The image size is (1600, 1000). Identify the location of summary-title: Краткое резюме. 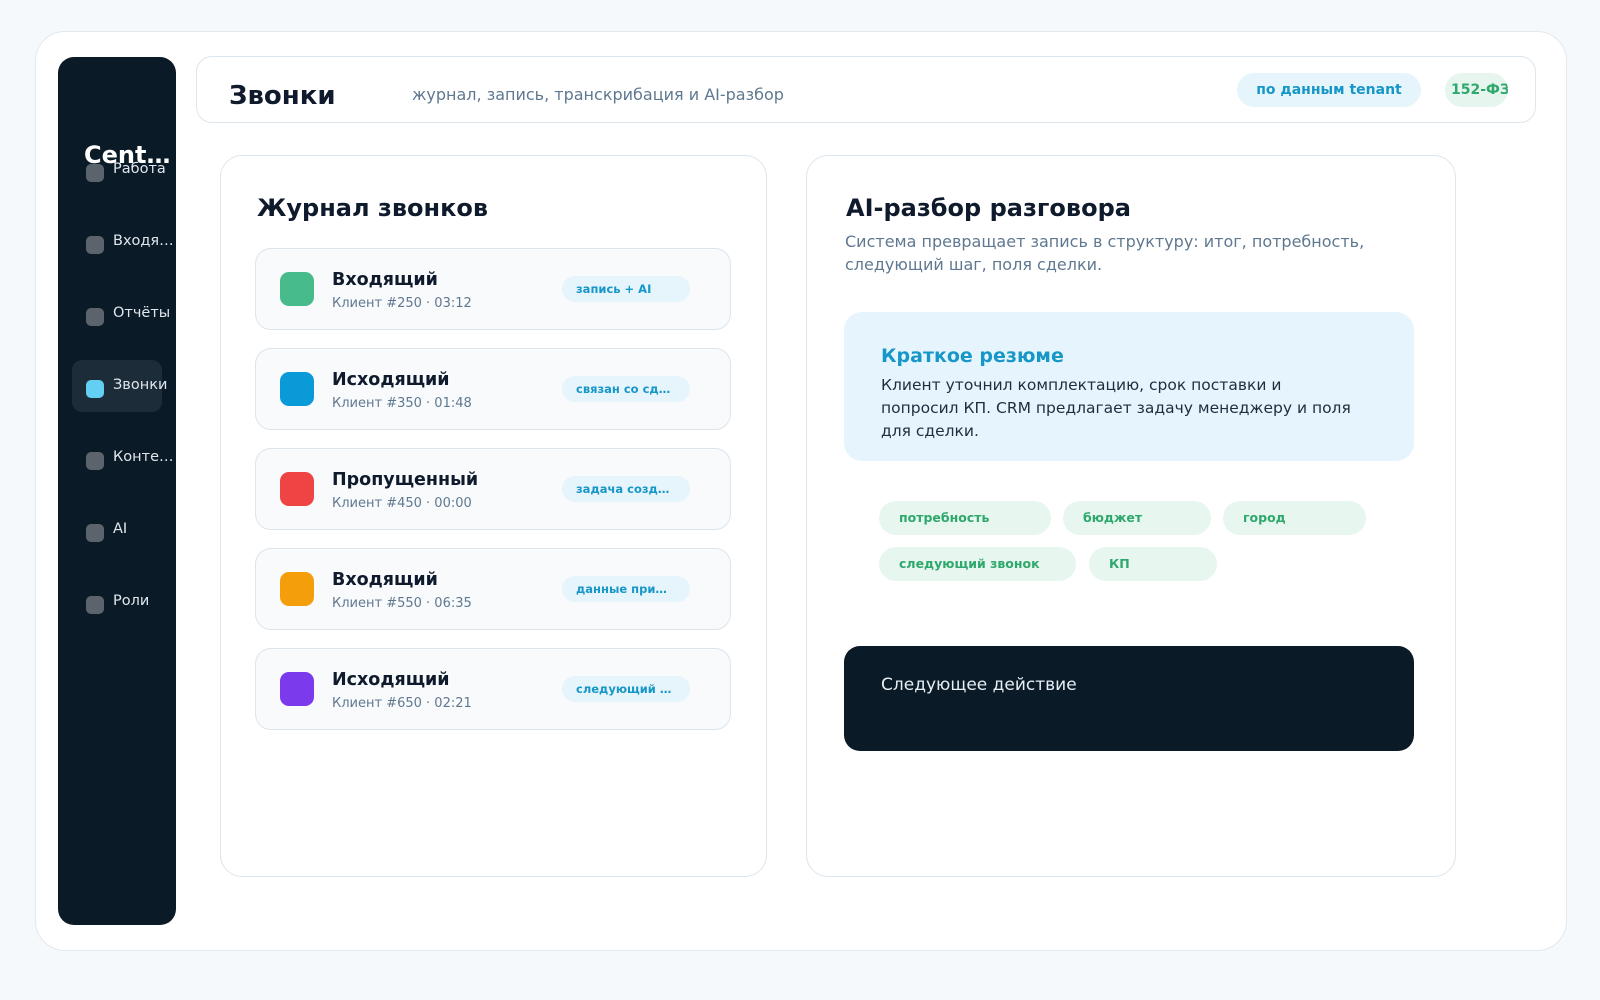
(972, 356).